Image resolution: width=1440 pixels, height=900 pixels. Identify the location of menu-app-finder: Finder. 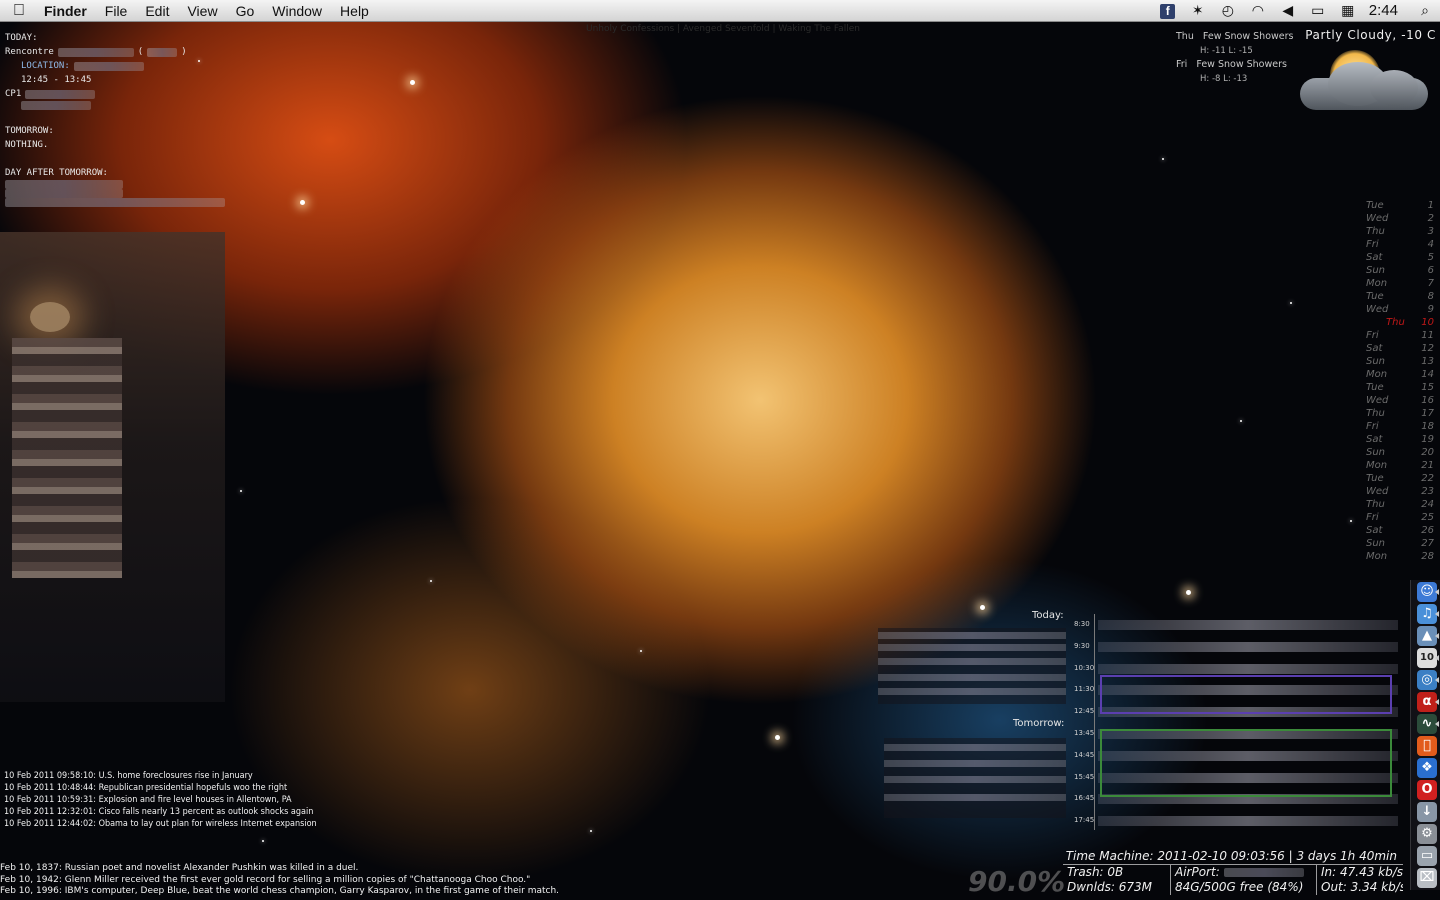
(67, 11).